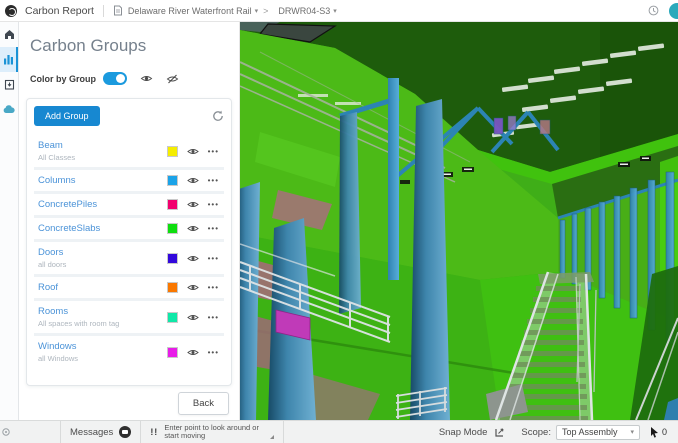  I want to click on rail-item-cloud, so click(9, 109).